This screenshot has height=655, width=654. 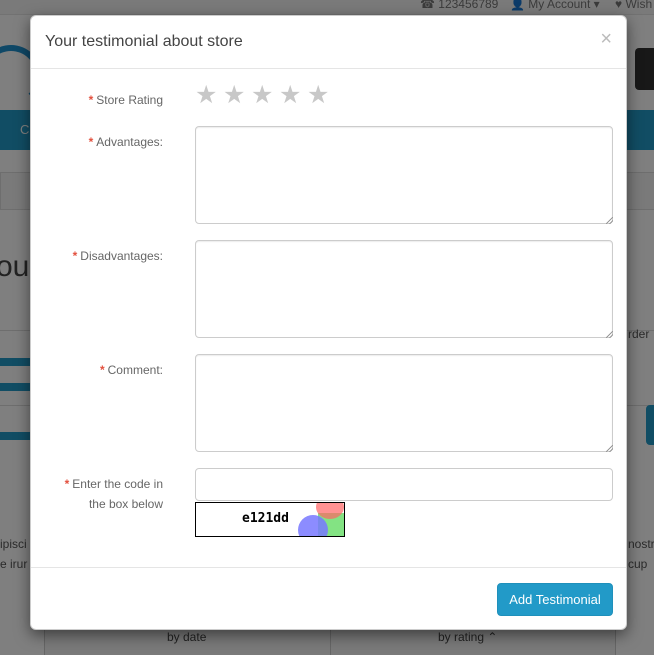 I want to click on add-testimonial-button: Add Testimonial, so click(x=555, y=599).